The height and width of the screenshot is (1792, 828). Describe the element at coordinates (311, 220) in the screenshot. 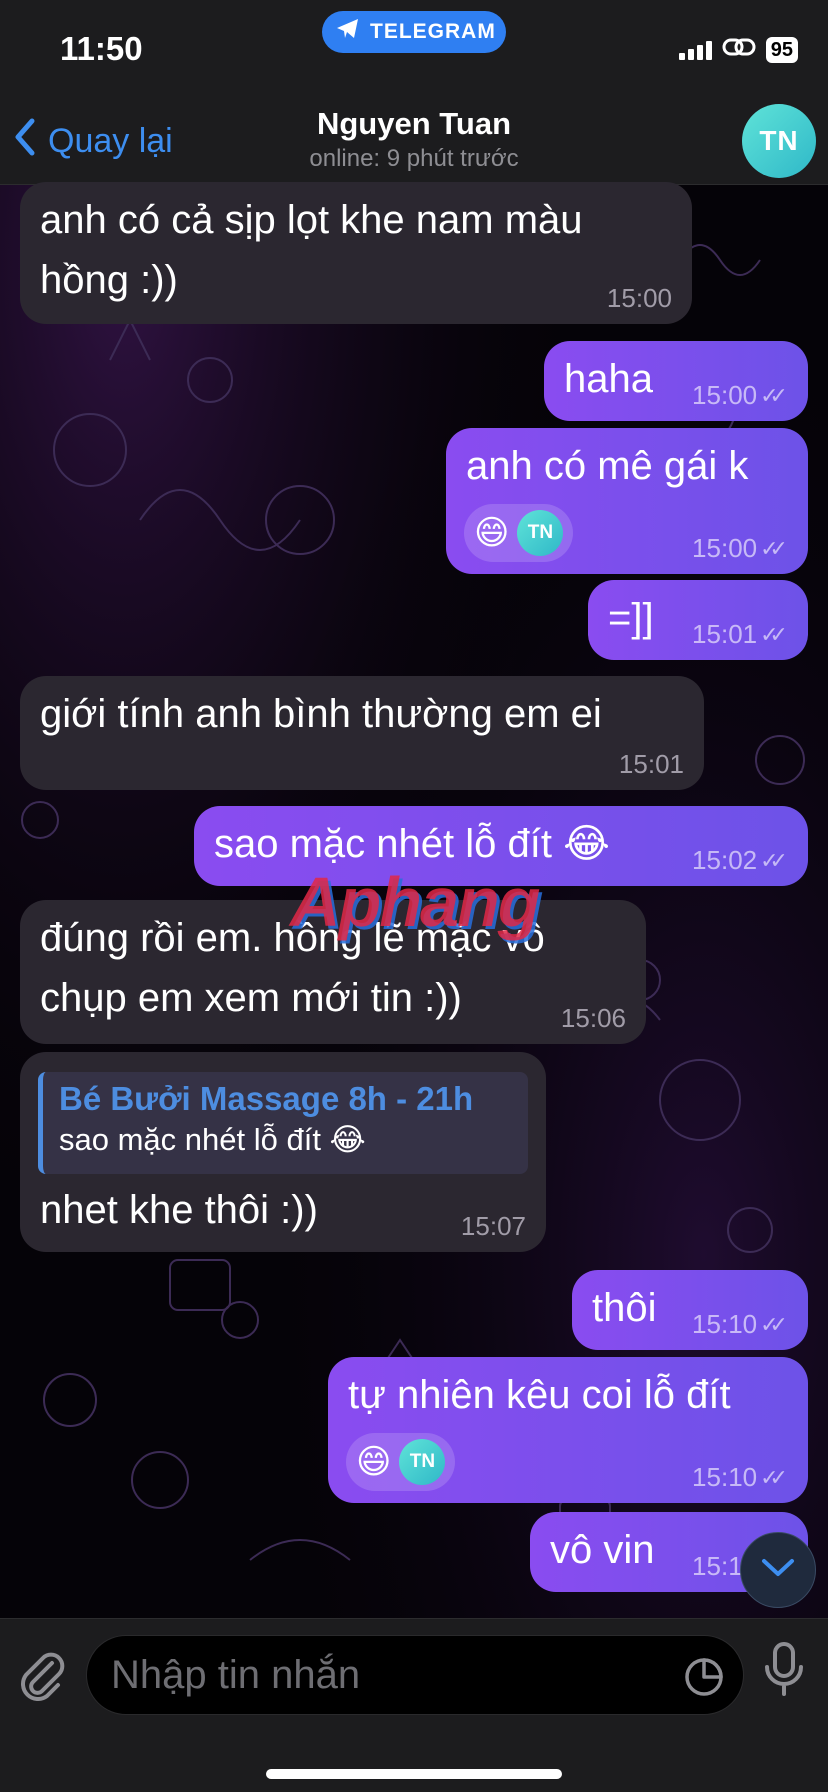

I see `message-text: anh có cả sịp lọt khe nam màu` at that location.